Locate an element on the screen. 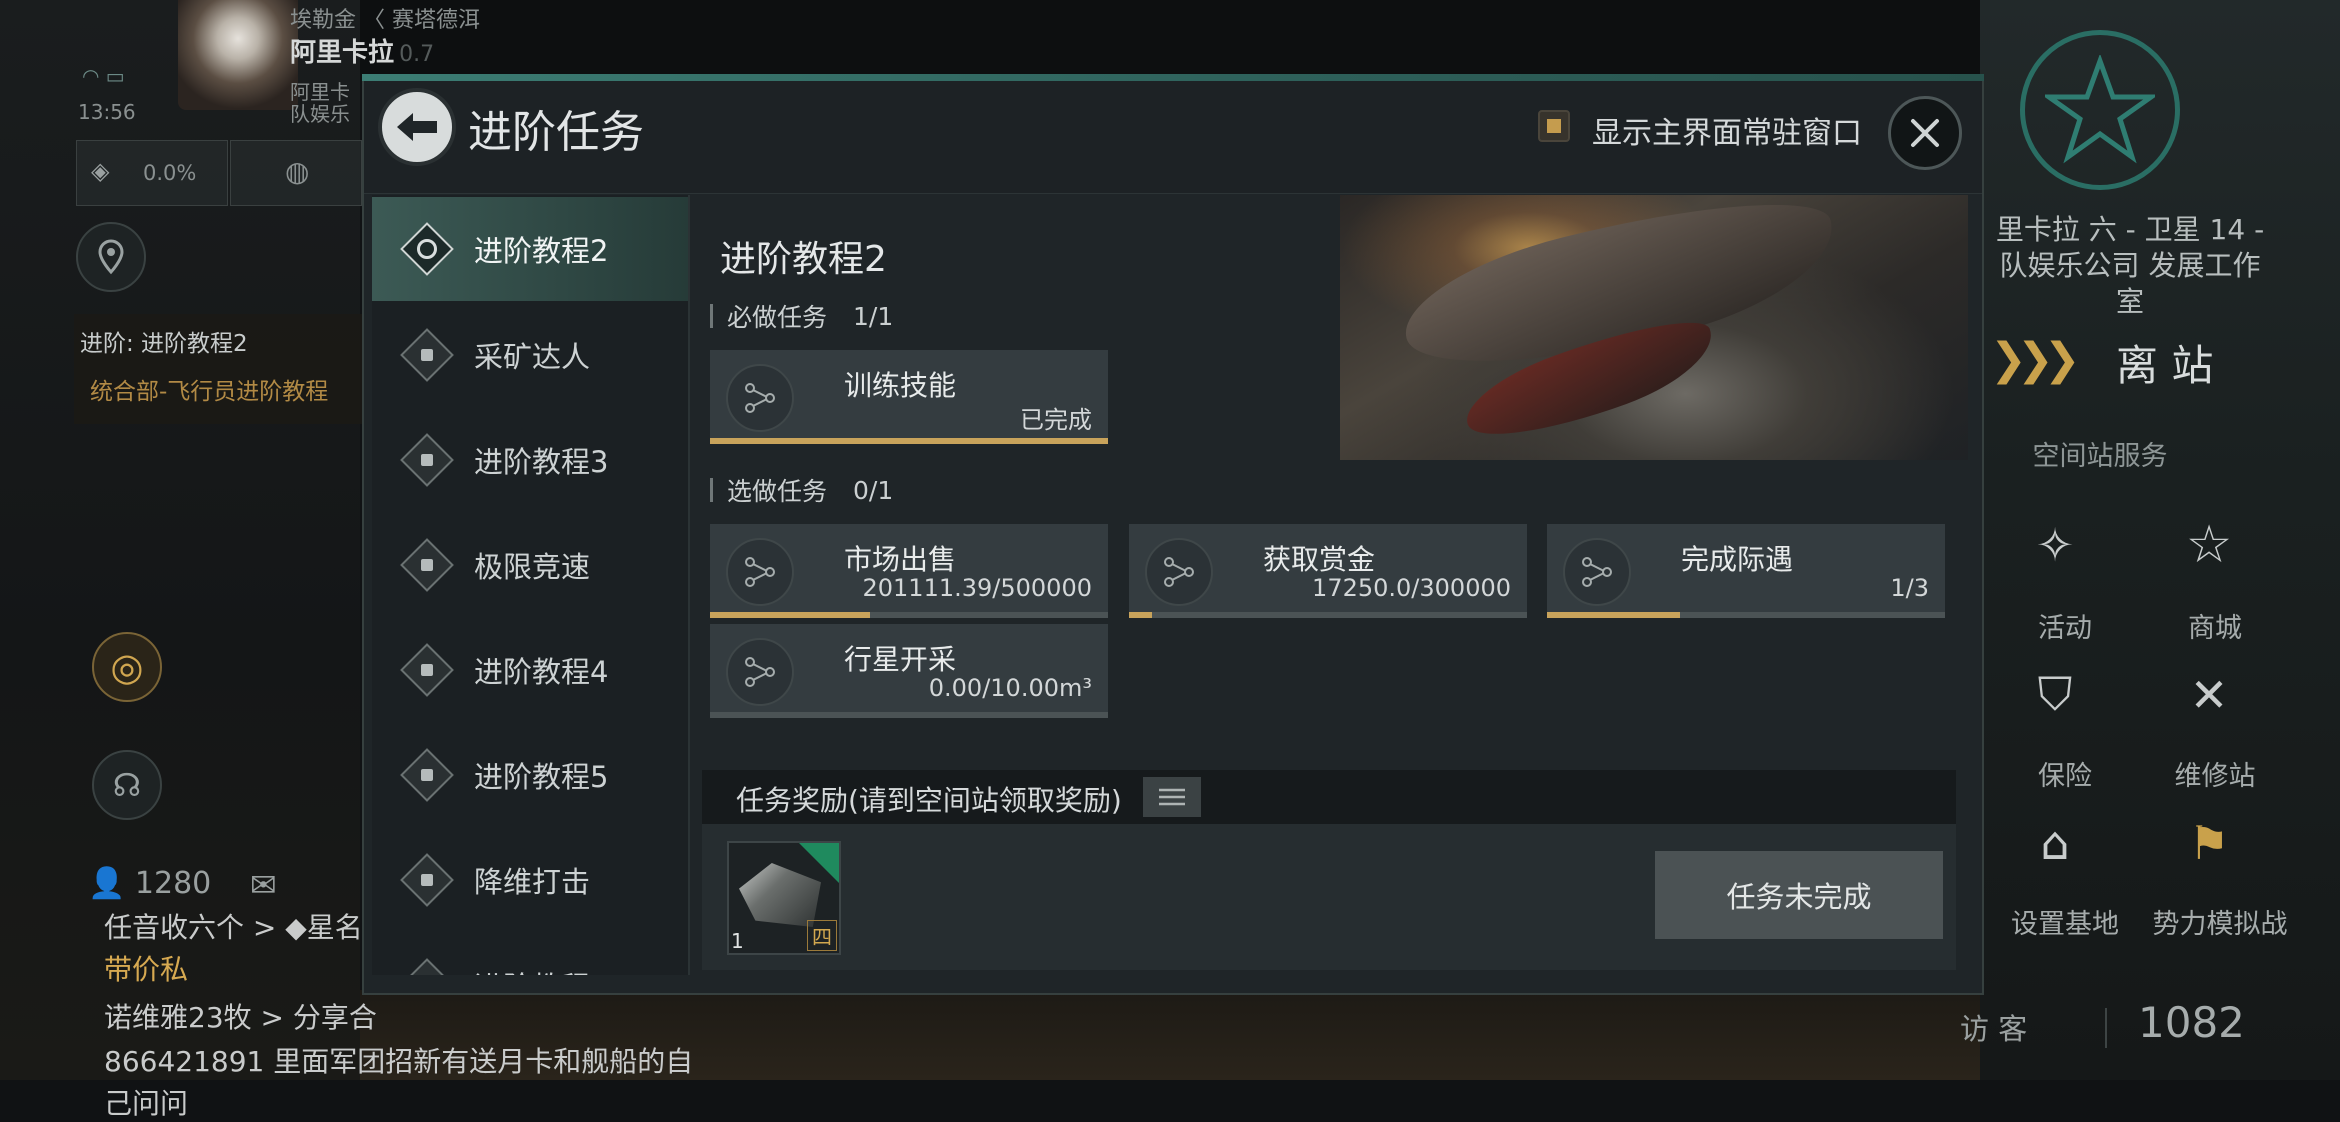 Image resolution: width=2340 pixels, height=1122 pixels. station-name: 里卡拉 六 - 卫星 14 - 队娱乐公司 发展工作 室 is located at coordinates (2130, 266).